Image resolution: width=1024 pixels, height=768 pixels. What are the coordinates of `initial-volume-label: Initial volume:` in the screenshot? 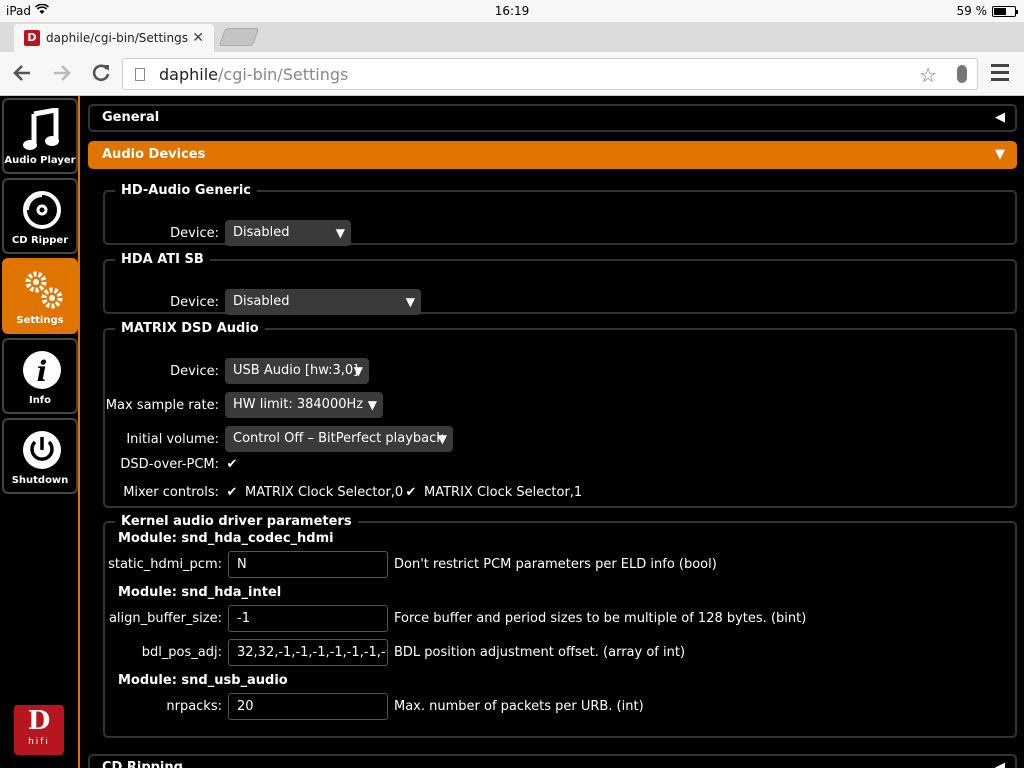 It's located at (172, 439).